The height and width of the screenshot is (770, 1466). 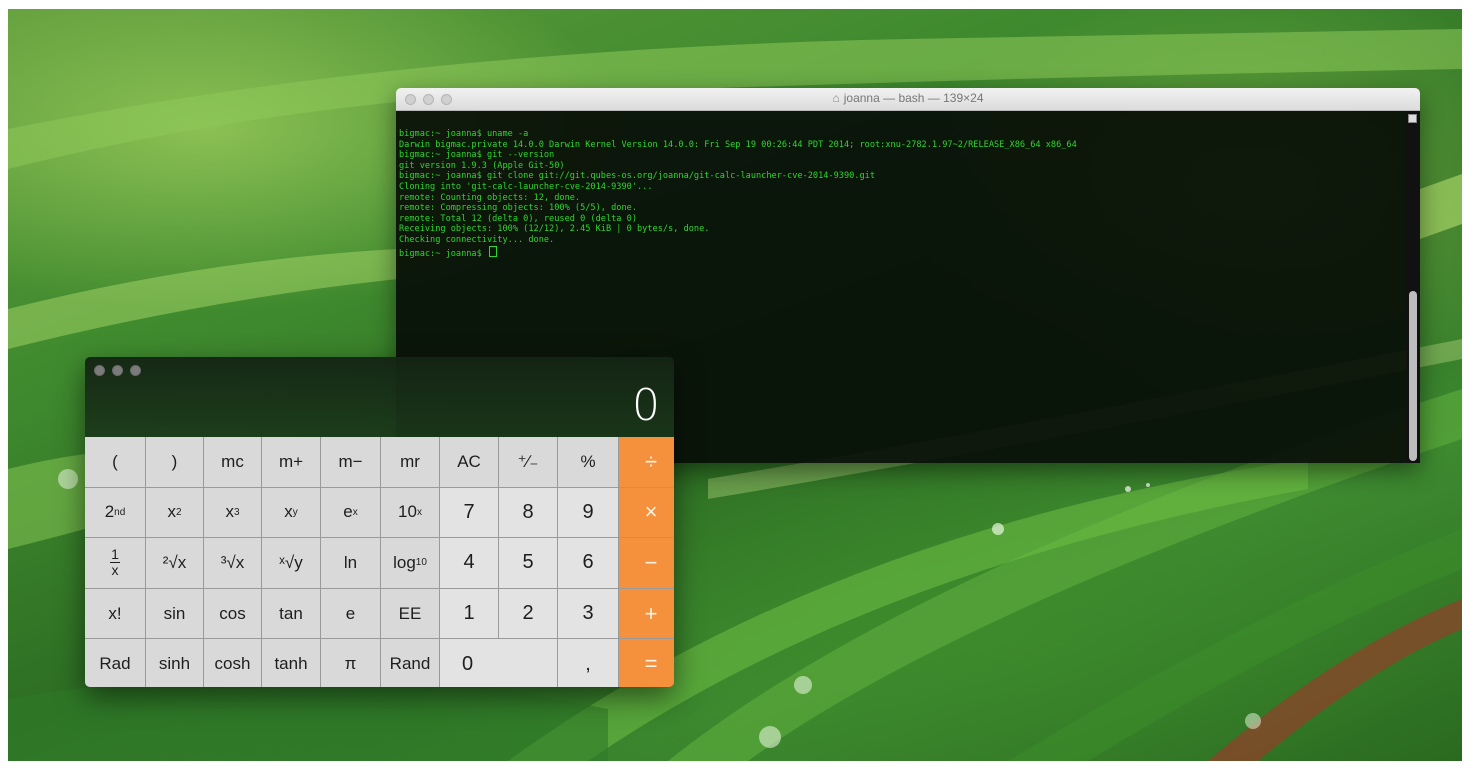 I want to click on key-label: 8, so click(x=528, y=511).